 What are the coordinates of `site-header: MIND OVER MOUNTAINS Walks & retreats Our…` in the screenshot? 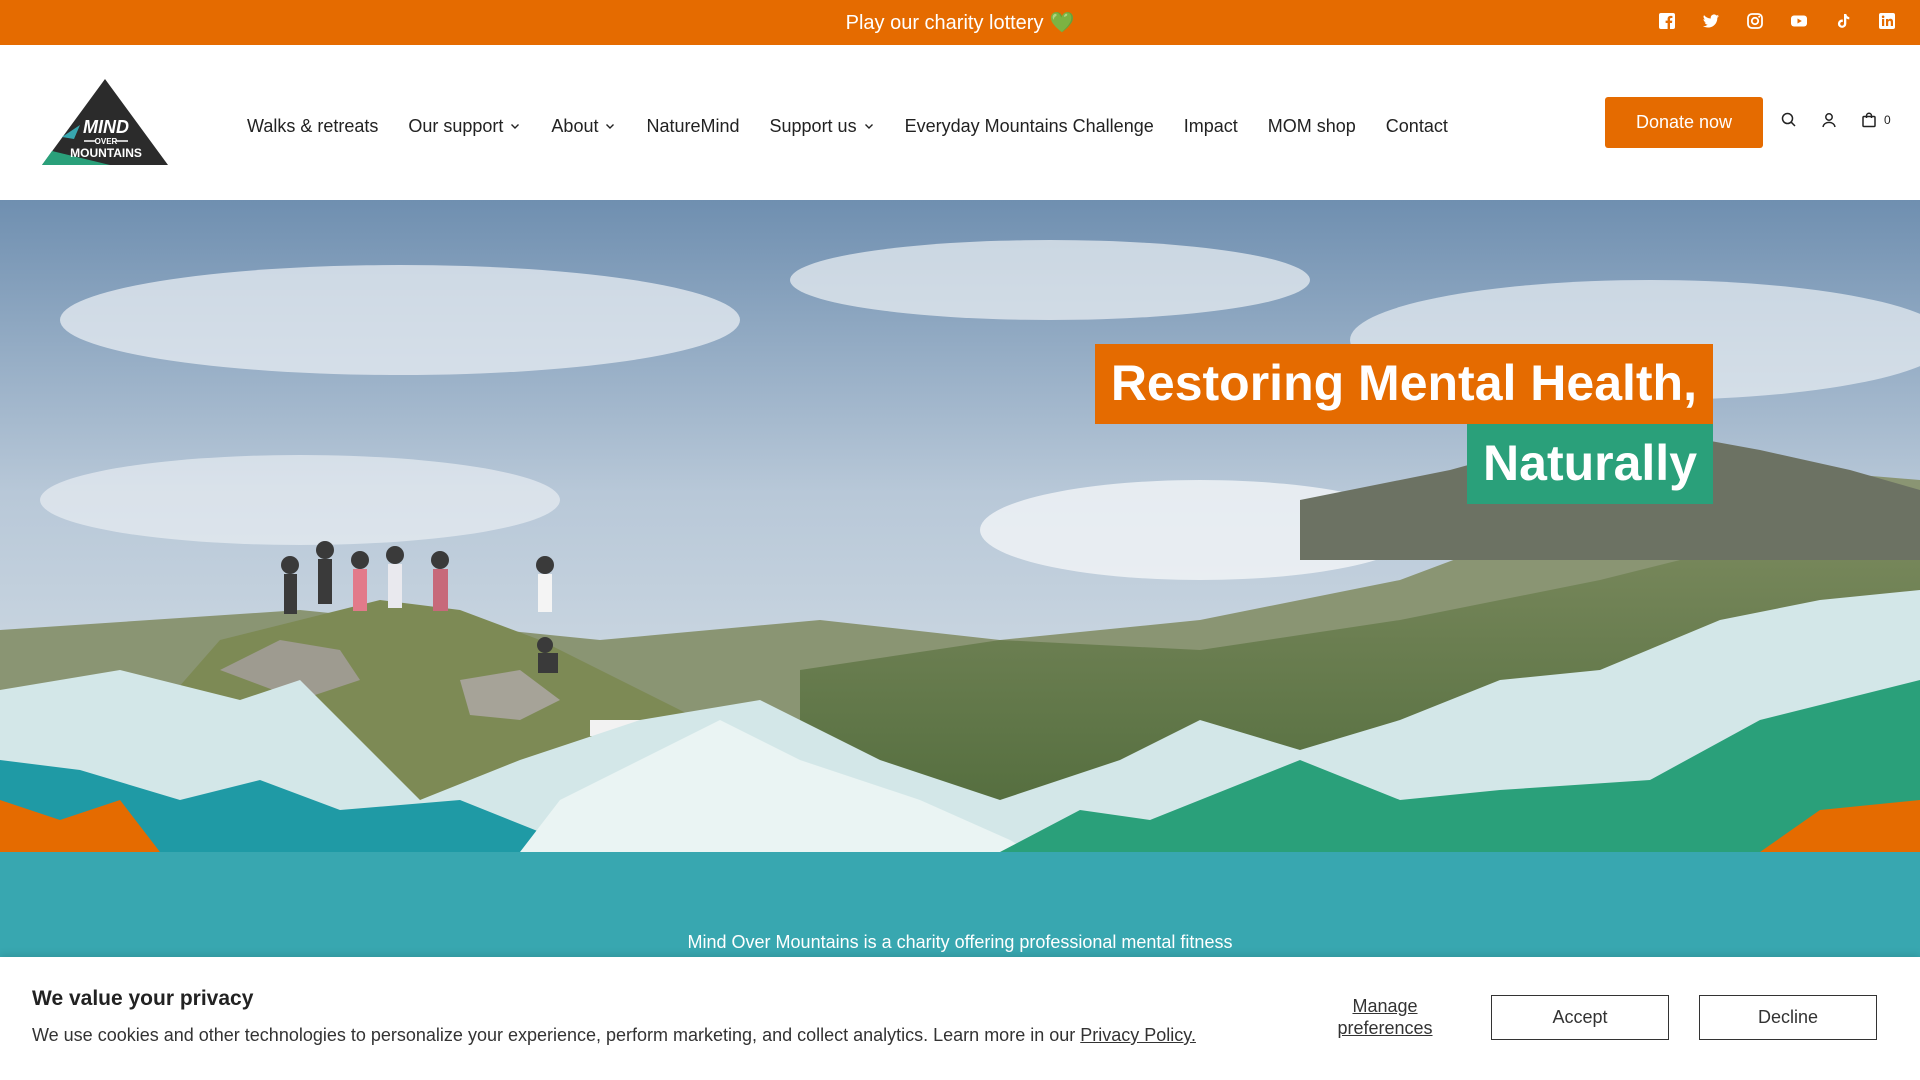 It's located at (960, 122).